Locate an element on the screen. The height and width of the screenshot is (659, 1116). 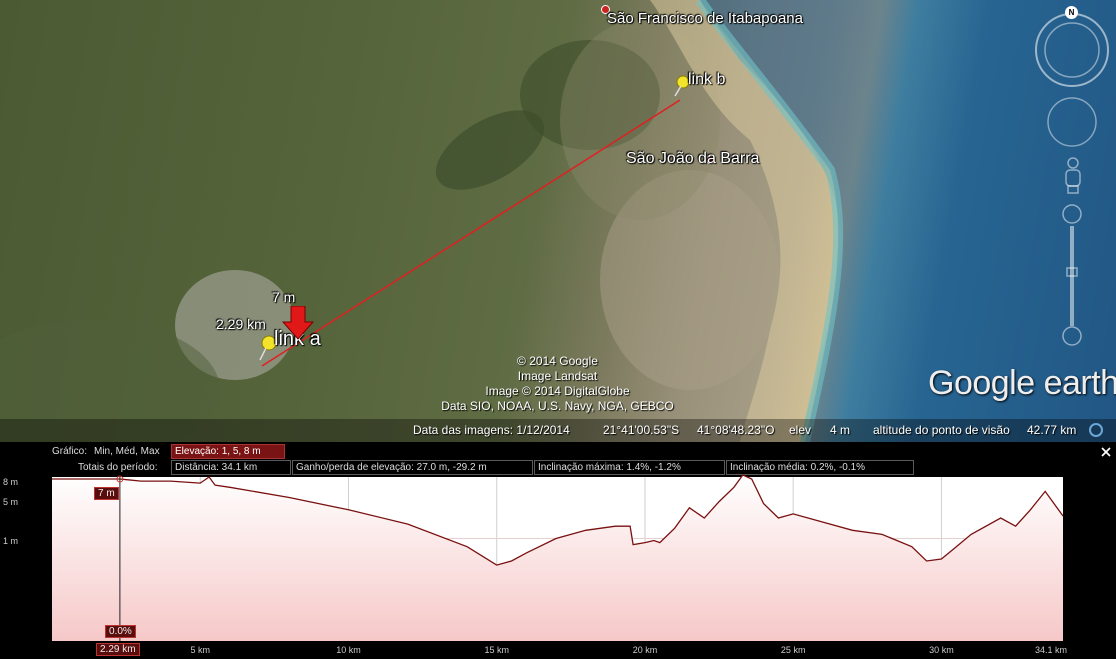
cursor-slope-tag: 0.0% is located at coordinates (120, 631).